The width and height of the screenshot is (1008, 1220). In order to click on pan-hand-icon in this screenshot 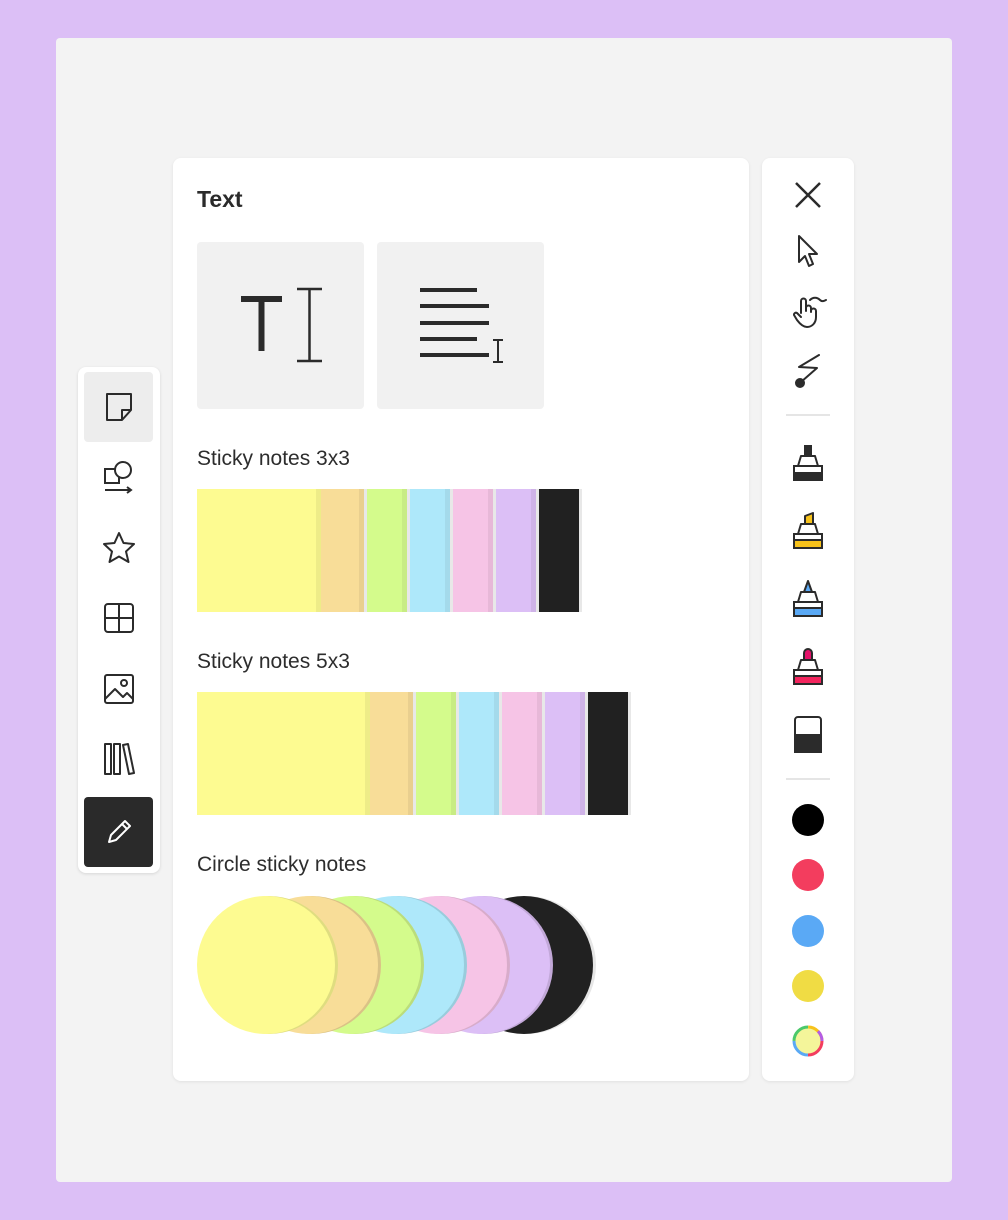, I will do `click(810, 312)`.